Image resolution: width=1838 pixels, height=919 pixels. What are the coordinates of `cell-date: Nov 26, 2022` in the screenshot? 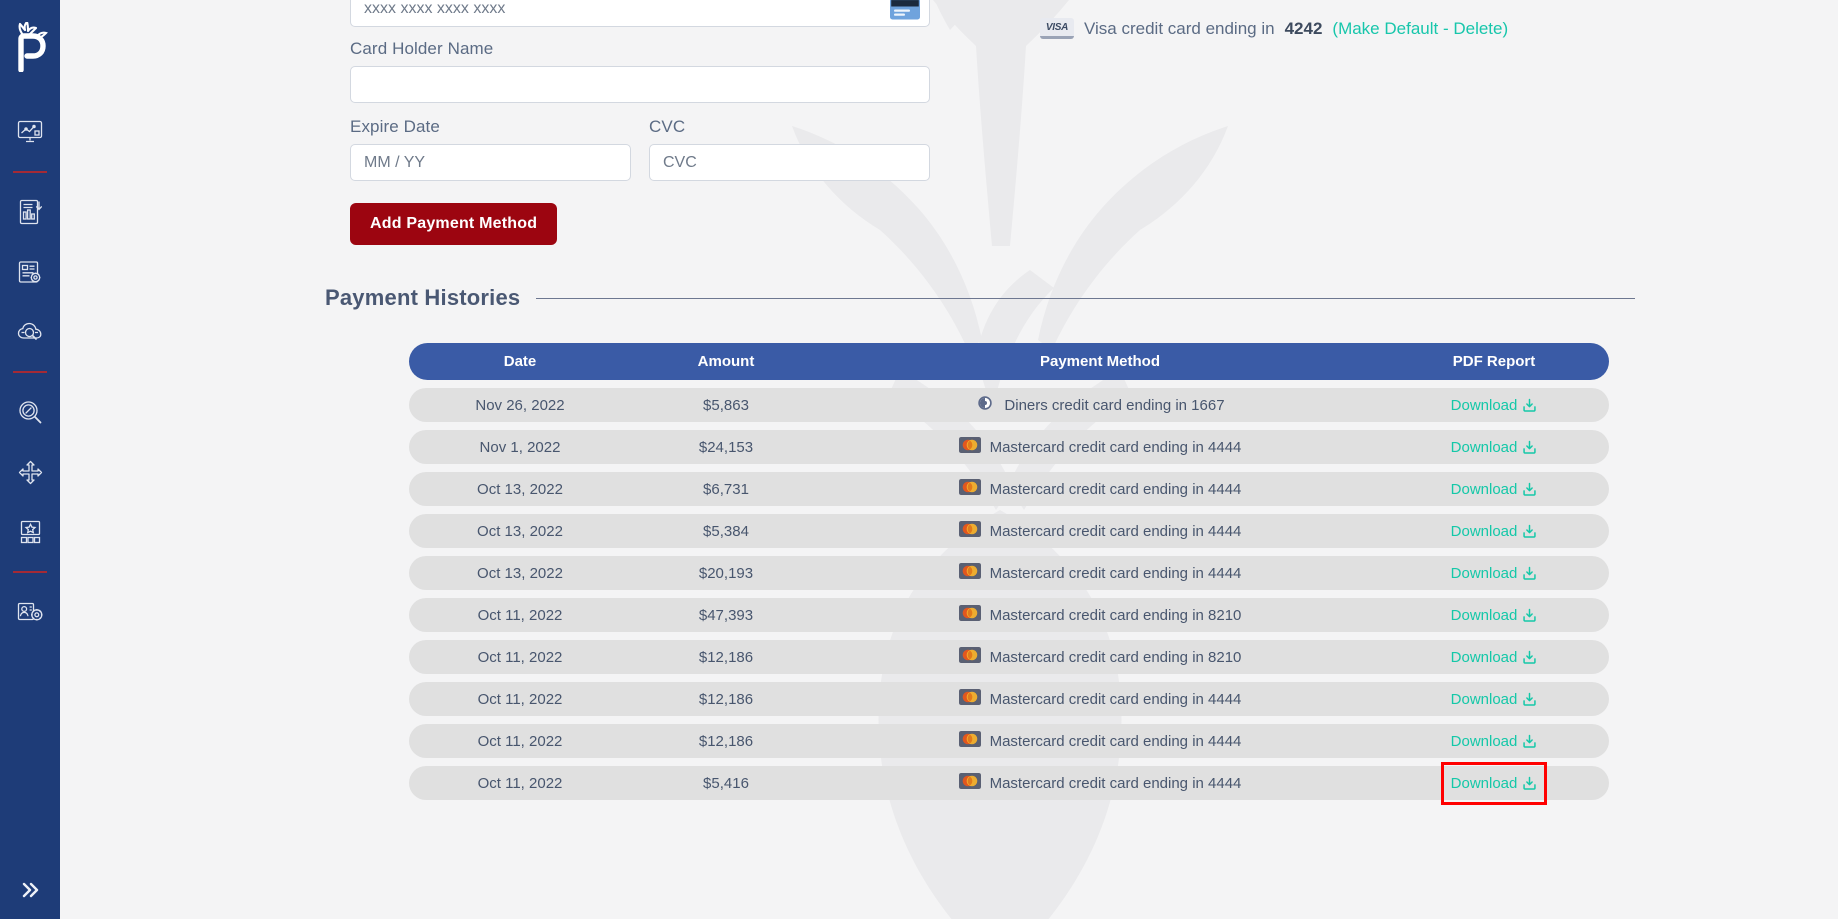 It's located at (520, 405).